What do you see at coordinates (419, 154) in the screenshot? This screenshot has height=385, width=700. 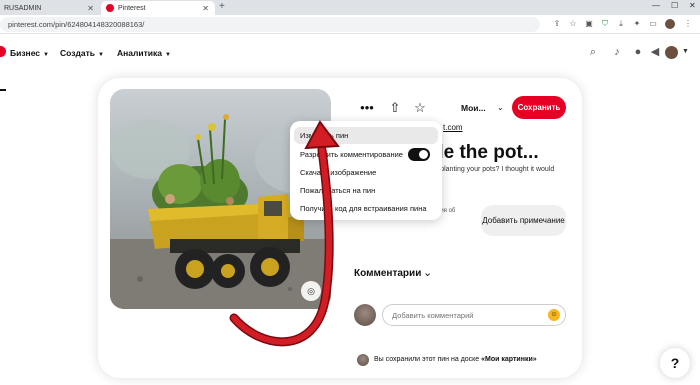 I see `comments-toggle` at bounding box center [419, 154].